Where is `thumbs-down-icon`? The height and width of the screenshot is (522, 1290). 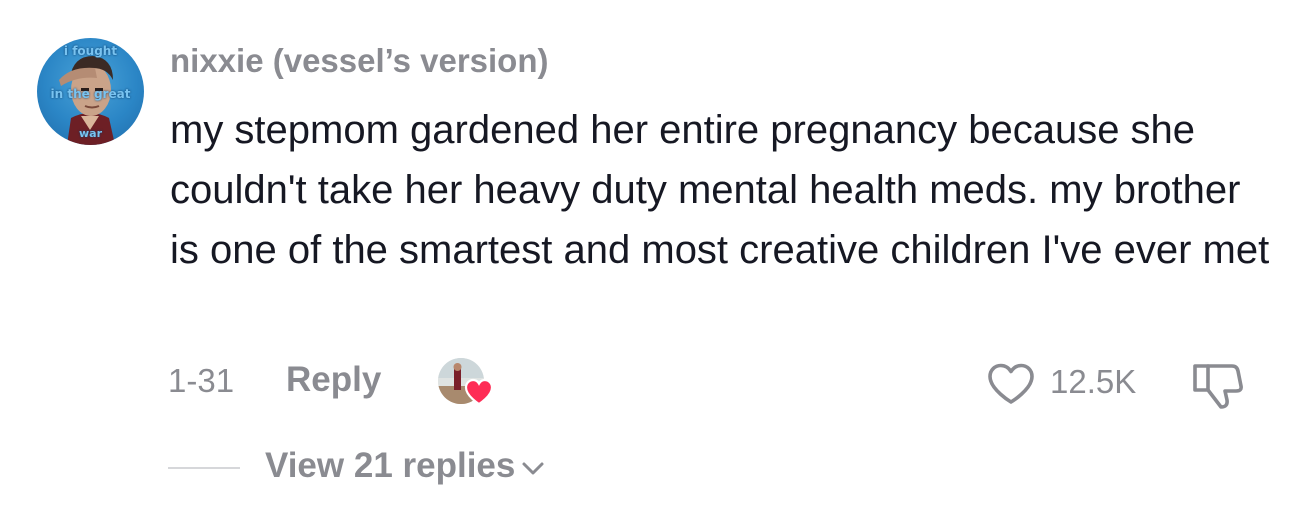 thumbs-down-icon is located at coordinates (1218, 385).